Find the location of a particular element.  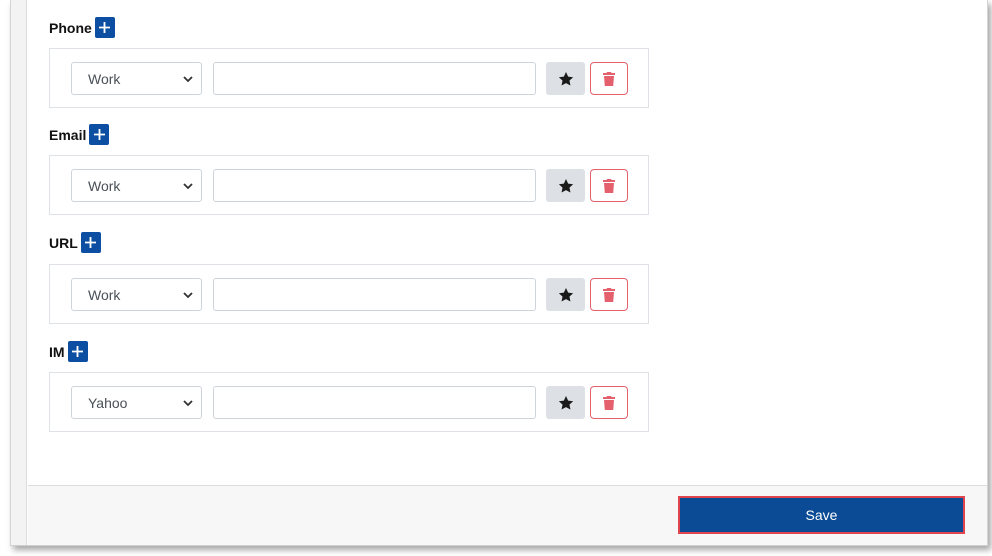

add-phone-button is located at coordinates (104, 27).